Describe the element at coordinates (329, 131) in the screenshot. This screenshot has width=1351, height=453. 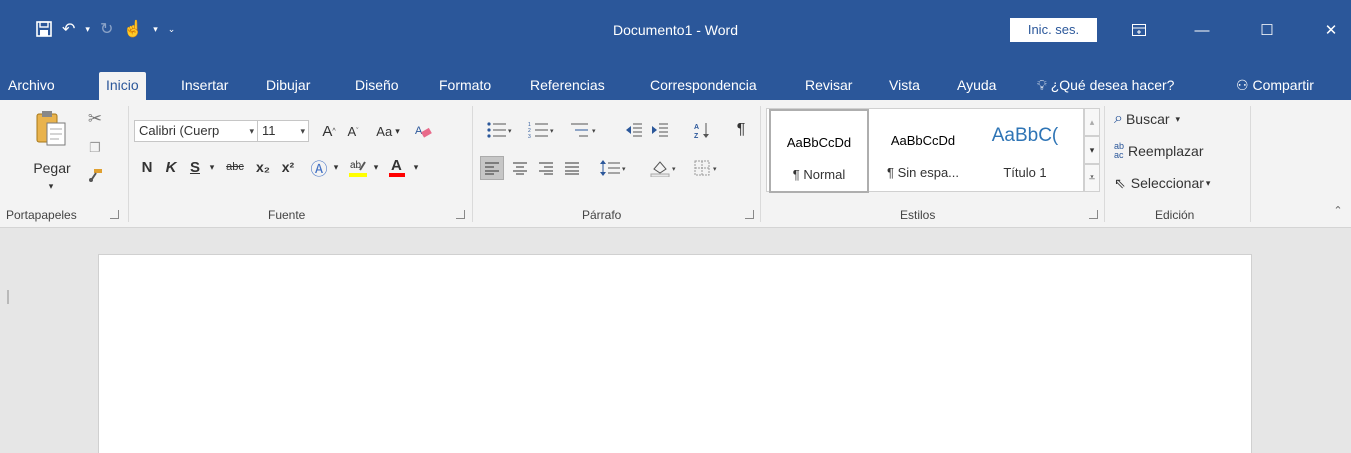
I see `grow-font-icon: A ^` at that location.